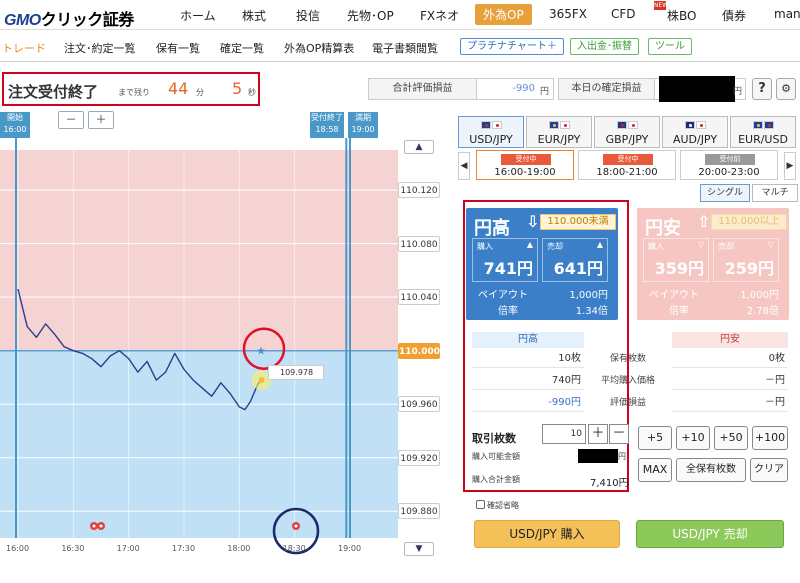 The image size is (800, 583). What do you see at coordinates (770, 438) in the screenshot?
I see `add-100-button: +100` at bounding box center [770, 438].